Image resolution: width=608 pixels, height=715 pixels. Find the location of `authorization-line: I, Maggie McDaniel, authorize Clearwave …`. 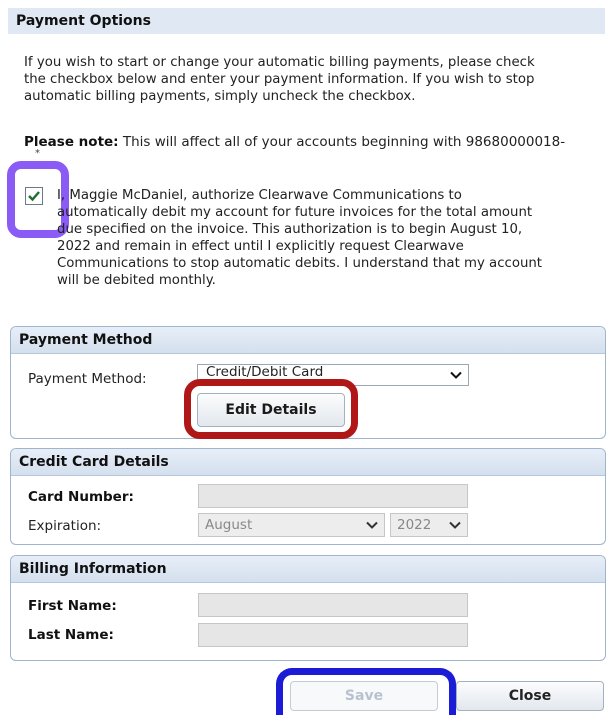

authorization-line: I, Maggie McDaniel, authorize Clearwave … is located at coordinates (259, 195).